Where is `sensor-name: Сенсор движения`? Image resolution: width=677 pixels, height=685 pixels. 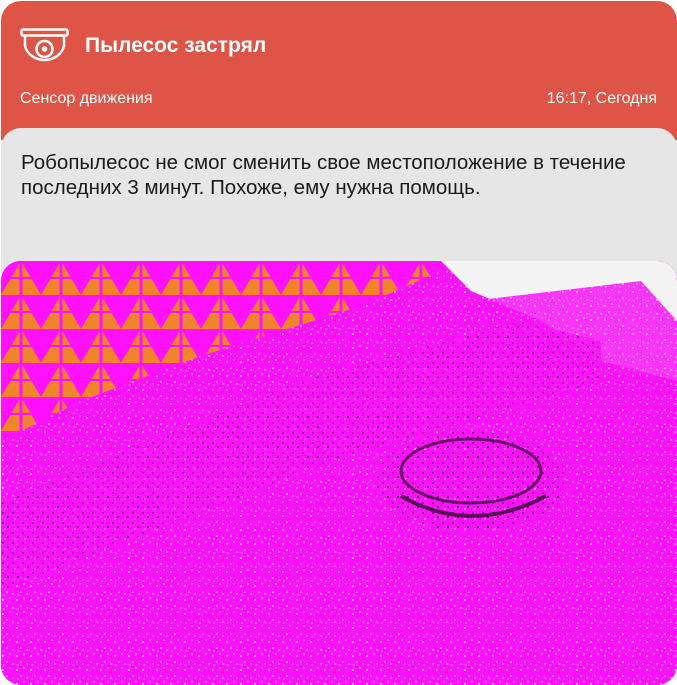
sensor-name: Сенсор движения is located at coordinates (86, 98).